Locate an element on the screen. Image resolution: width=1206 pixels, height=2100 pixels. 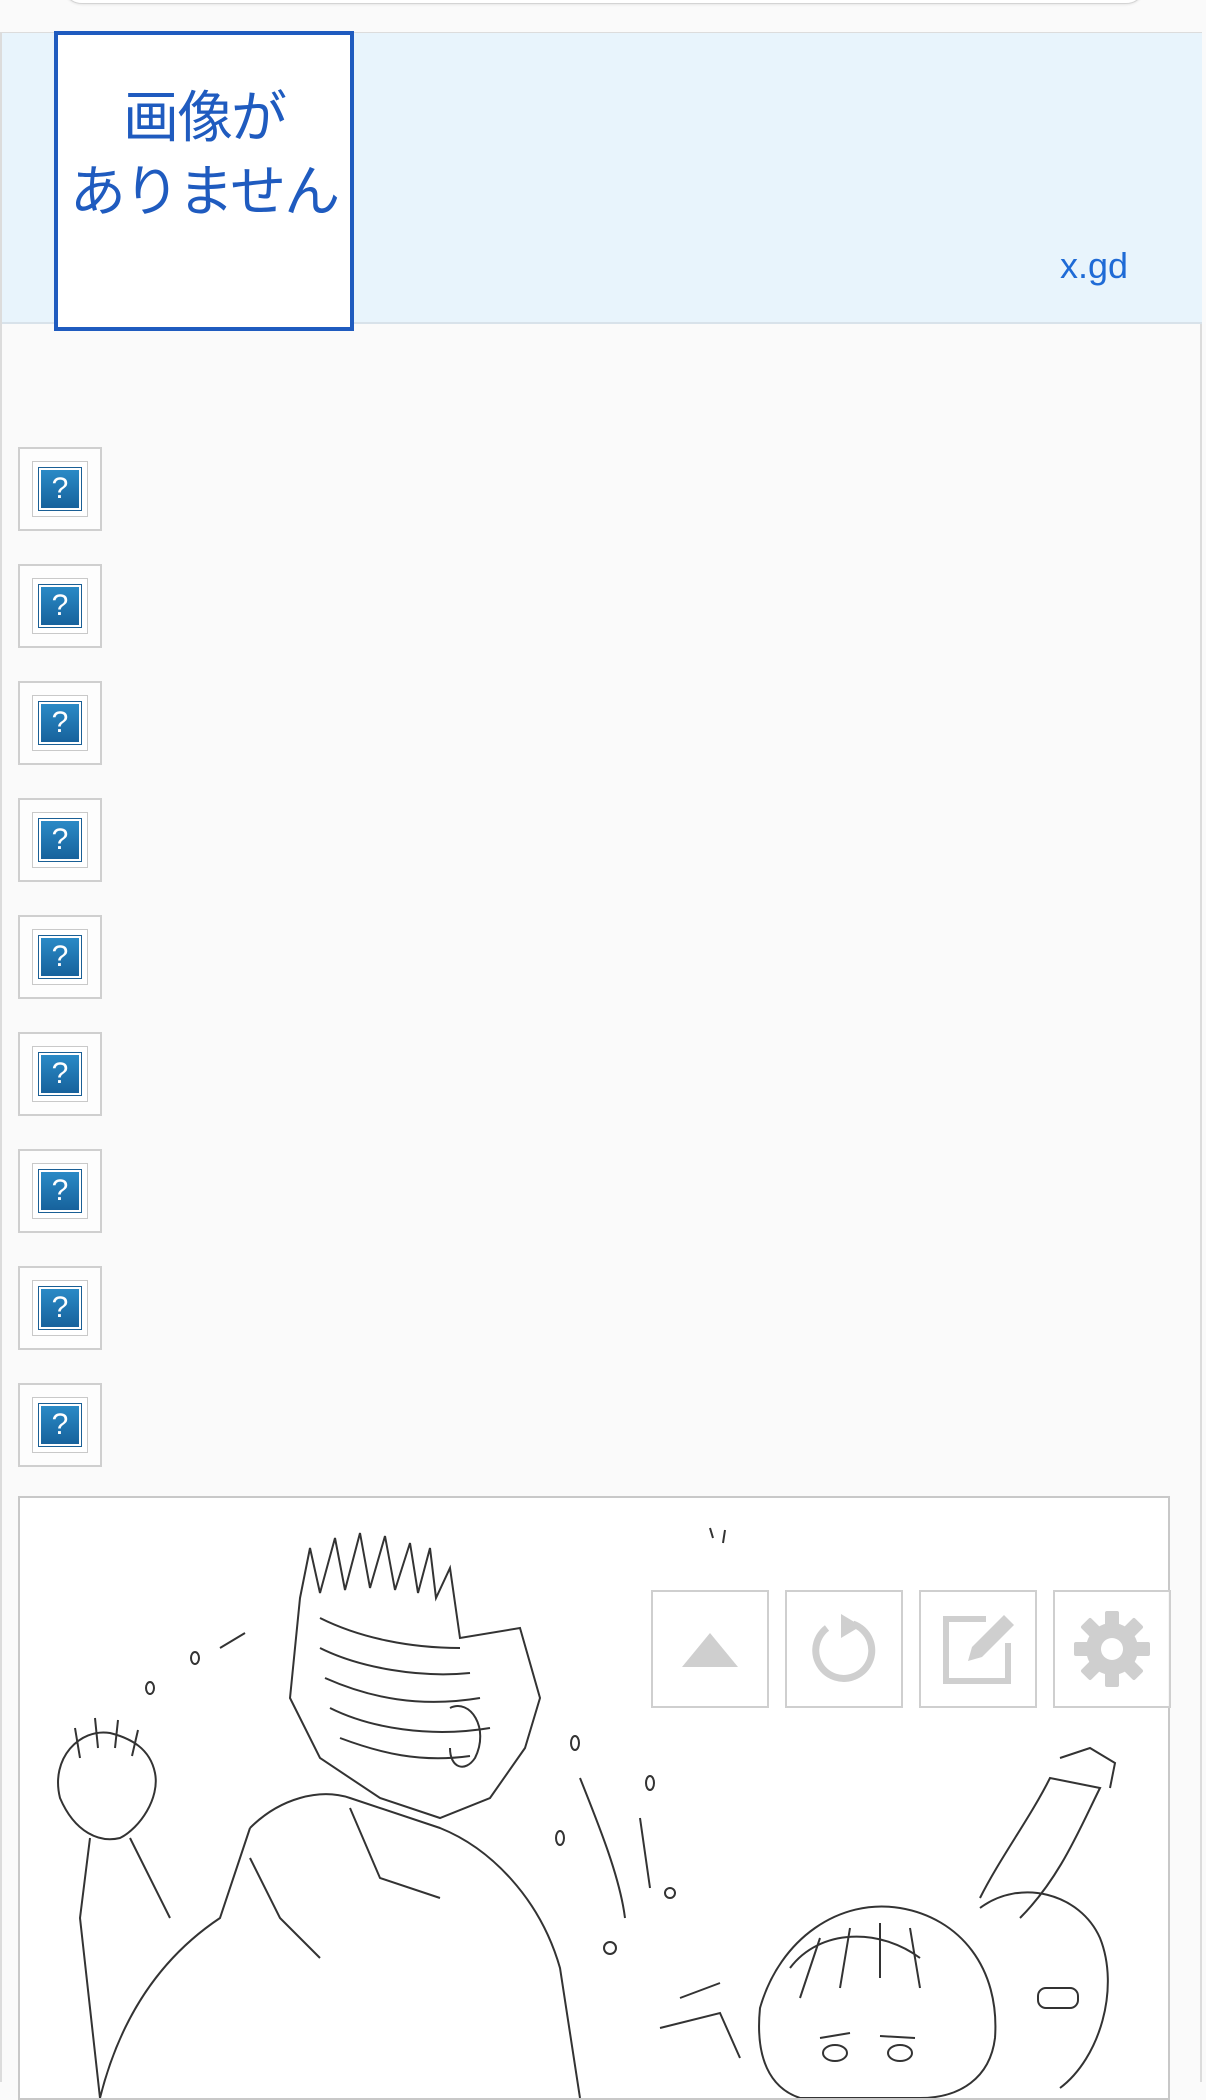
refresh-icon is located at coordinates (844, 1648).